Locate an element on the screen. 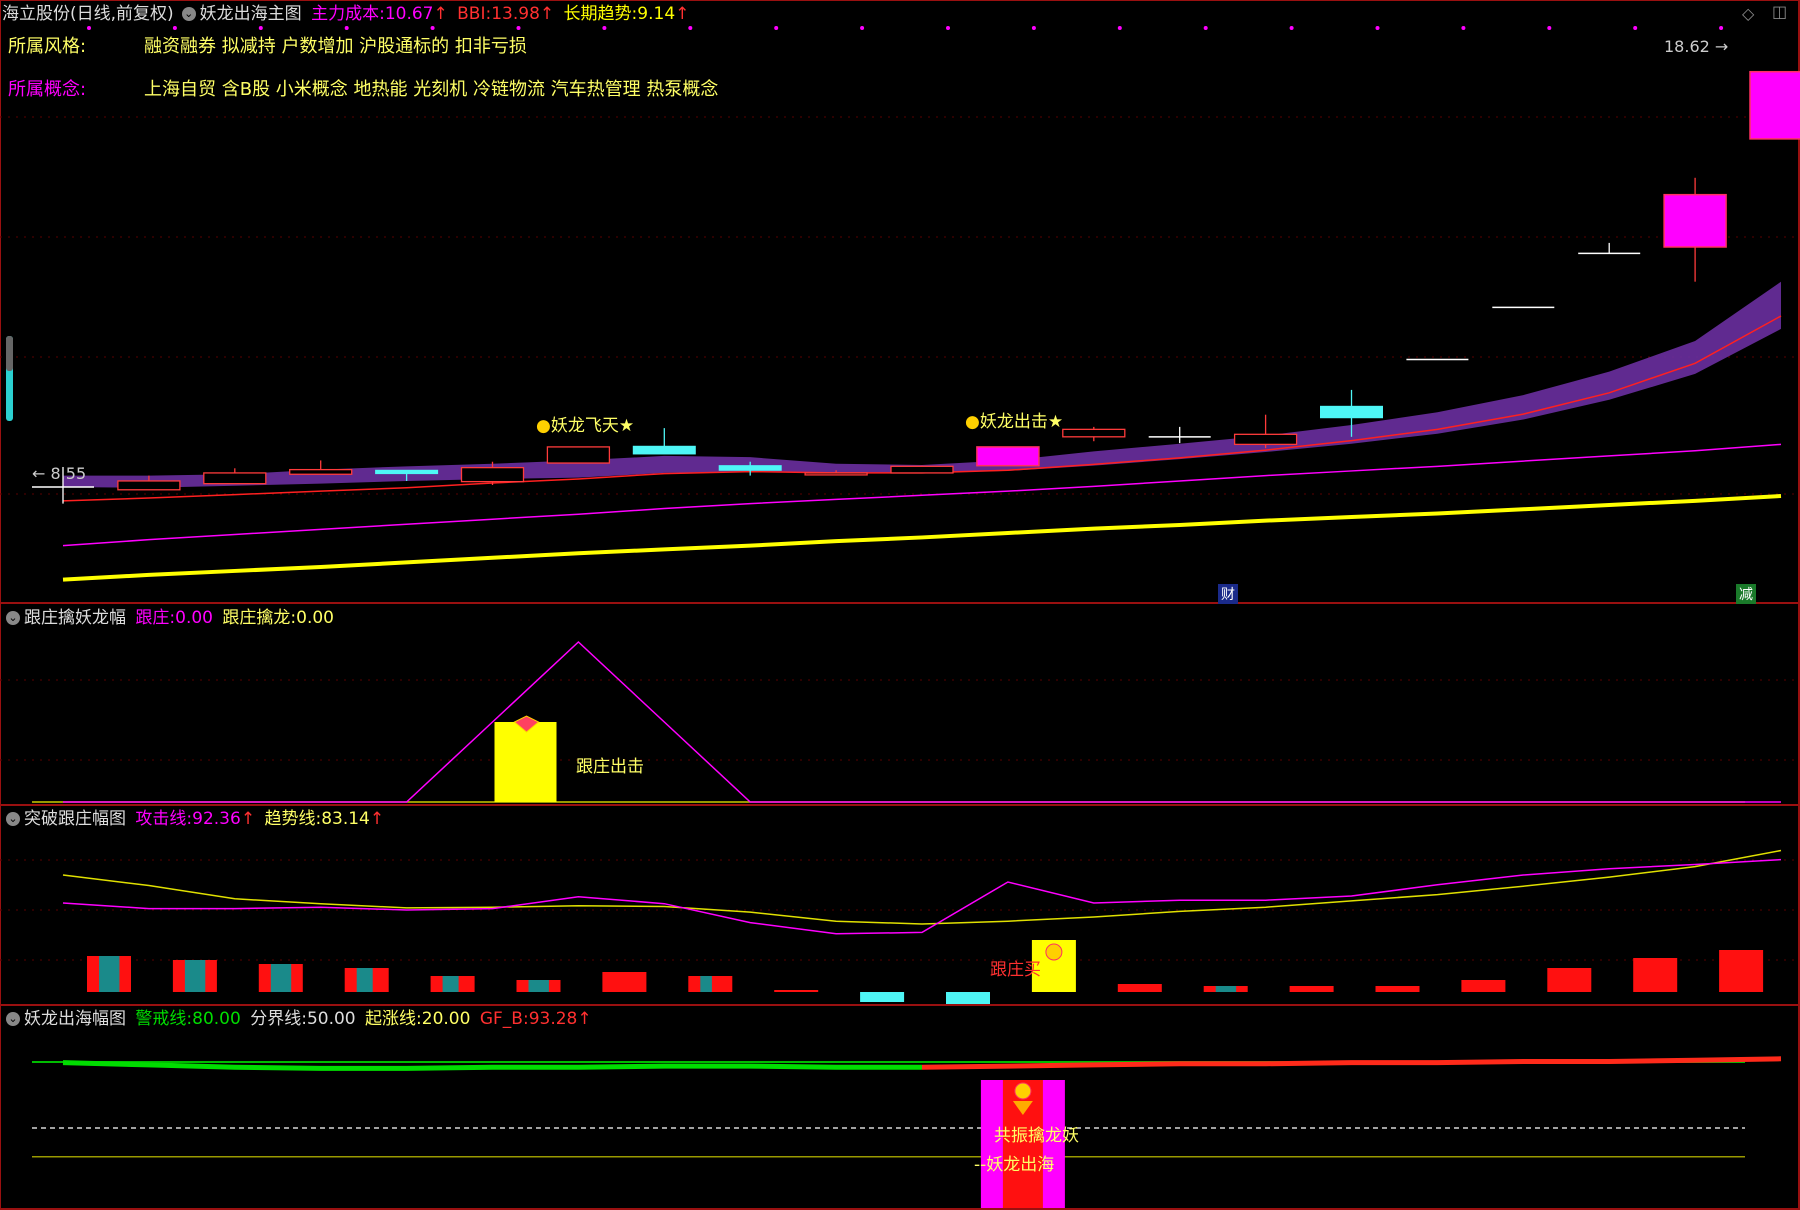 Image resolution: width=1800 pixels, height=1210 pixels. panel2-signal: 跟庄出击 is located at coordinates (610, 767).